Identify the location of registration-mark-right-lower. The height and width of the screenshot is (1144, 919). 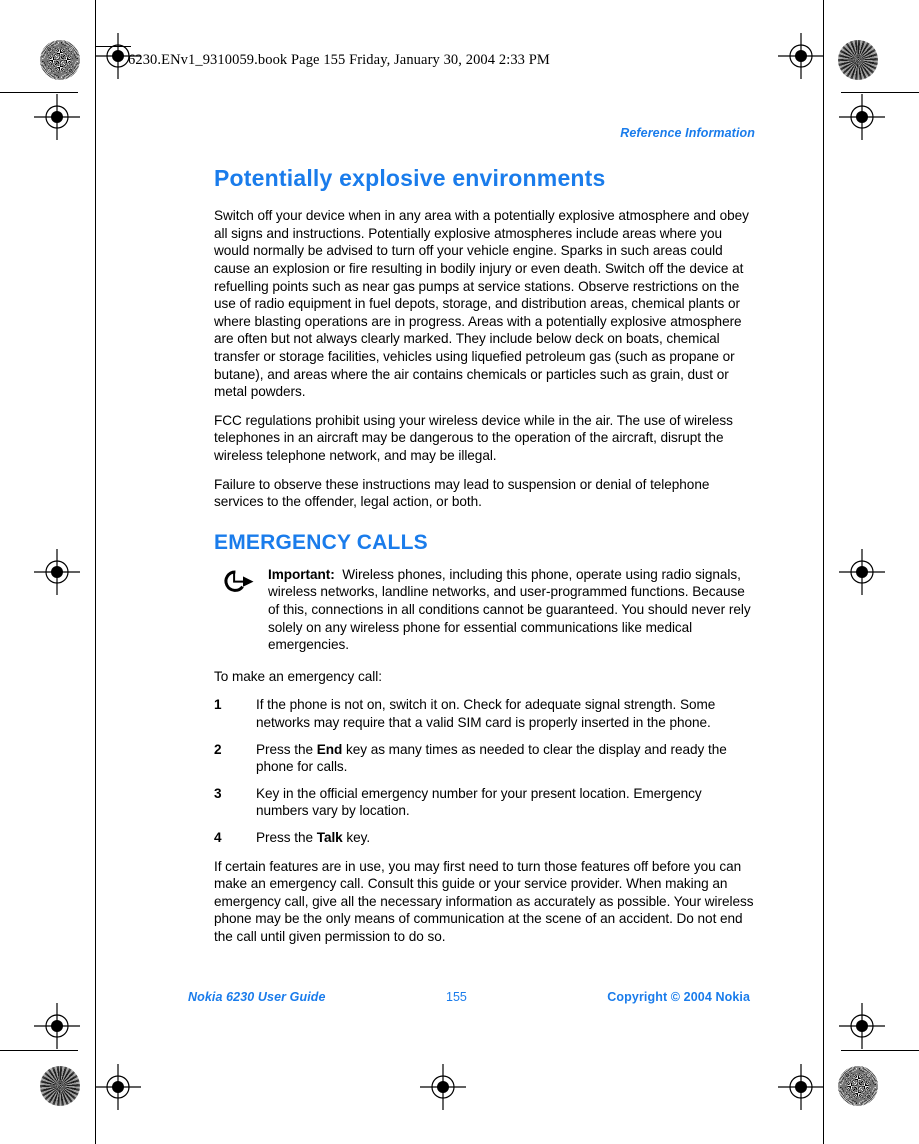
(862, 1026).